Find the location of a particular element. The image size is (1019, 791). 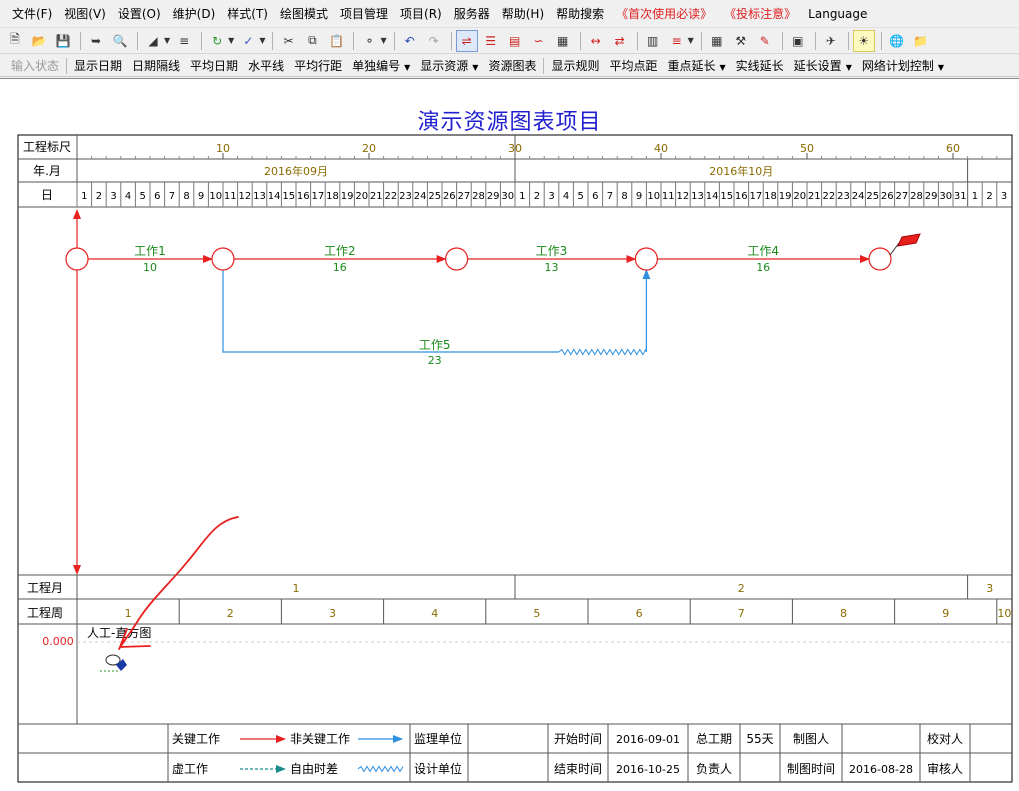

menu-item: Language is located at coordinates (837, 14).